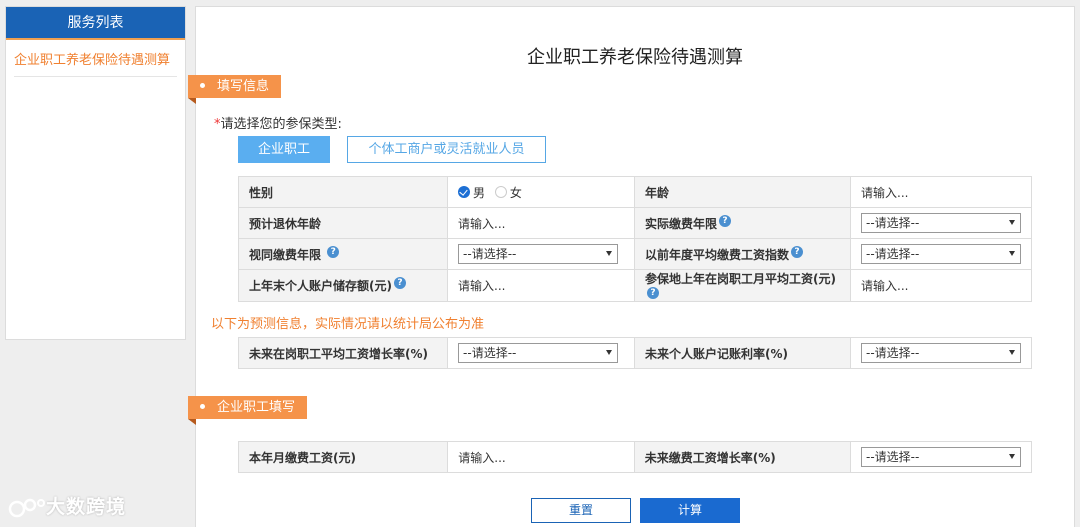 This screenshot has width=1080, height=527. What do you see at coordinates (343, 457) in the screenshot?
I see `monthly-wage-label: 本年月缴费工资(元)` at bounding box center [343, 457].